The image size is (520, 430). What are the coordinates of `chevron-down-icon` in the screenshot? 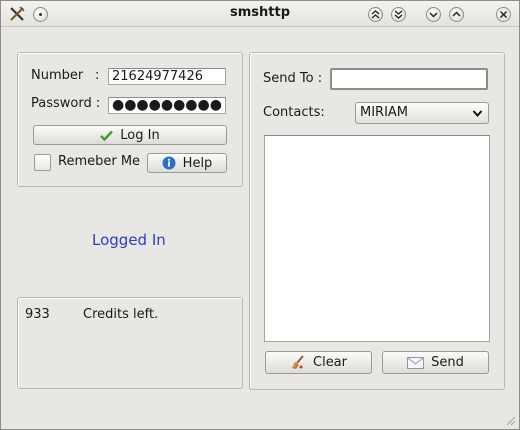 It's located at (477, 116).